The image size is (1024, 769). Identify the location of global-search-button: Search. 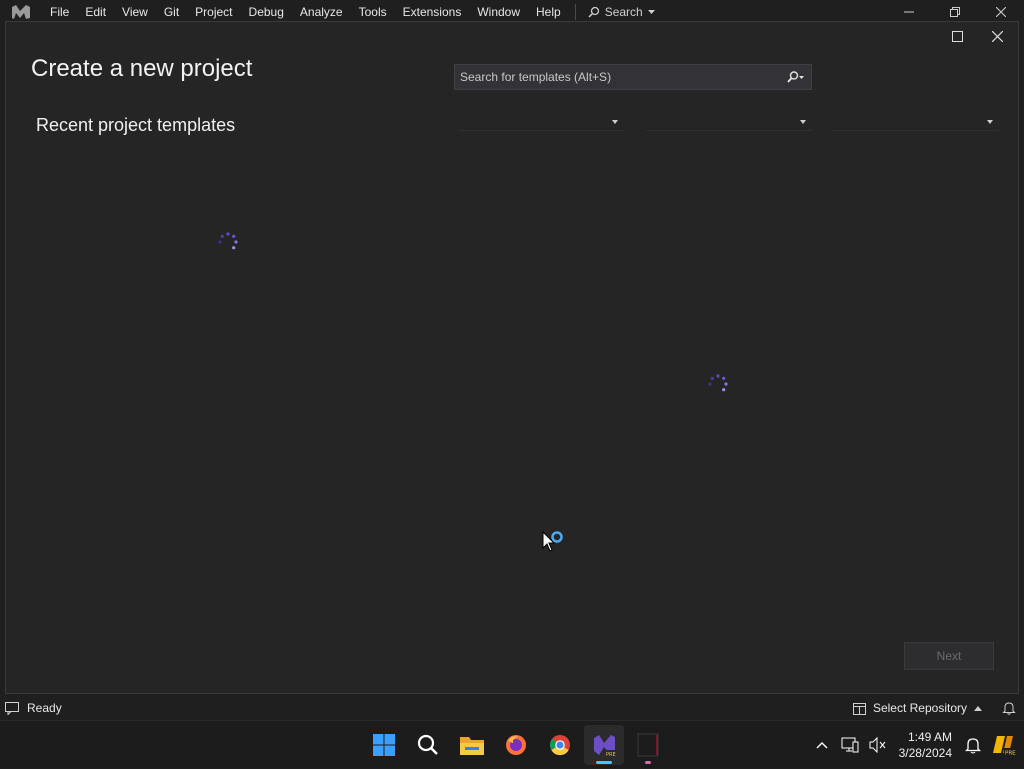
(618, 12).